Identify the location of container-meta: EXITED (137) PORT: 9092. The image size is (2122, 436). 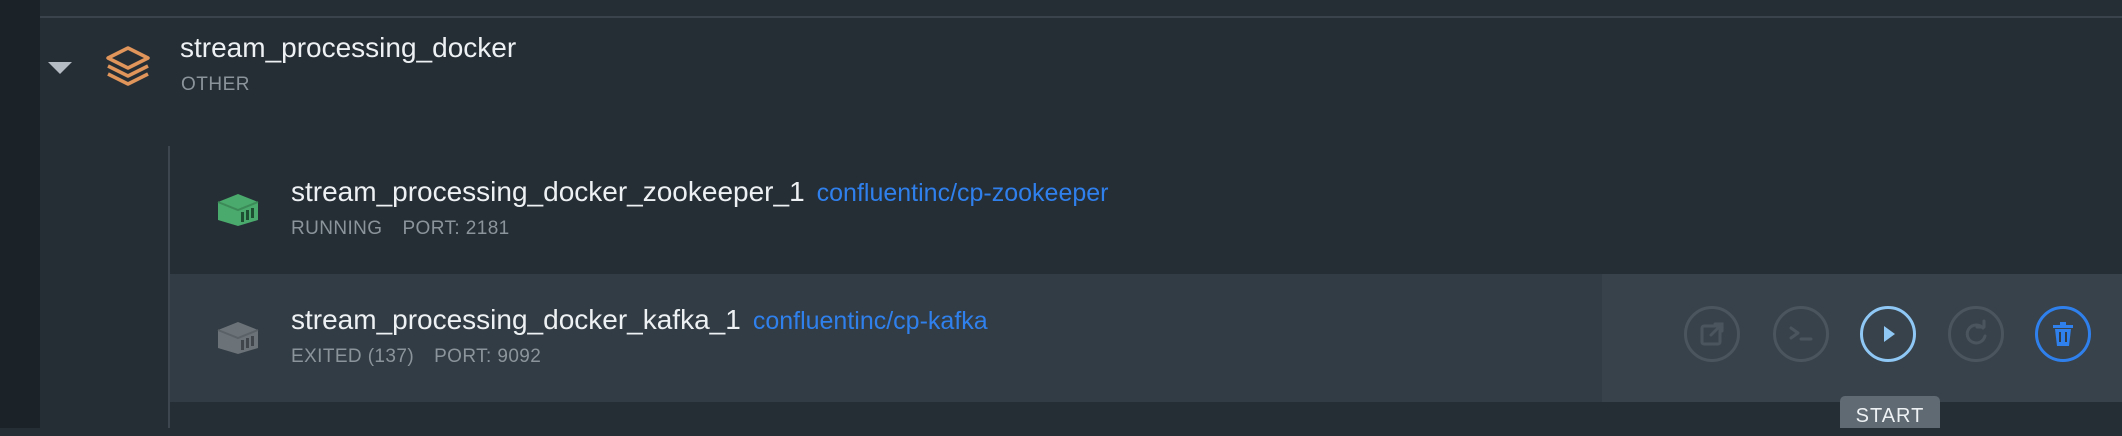
(416, 357).